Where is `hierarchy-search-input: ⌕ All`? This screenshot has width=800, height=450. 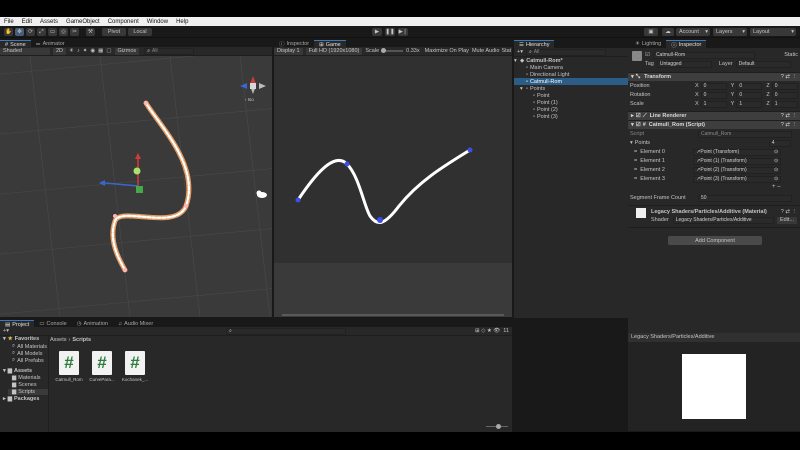
hierarchy-search-input: ⌕ All is located at coordinates (565, 52).